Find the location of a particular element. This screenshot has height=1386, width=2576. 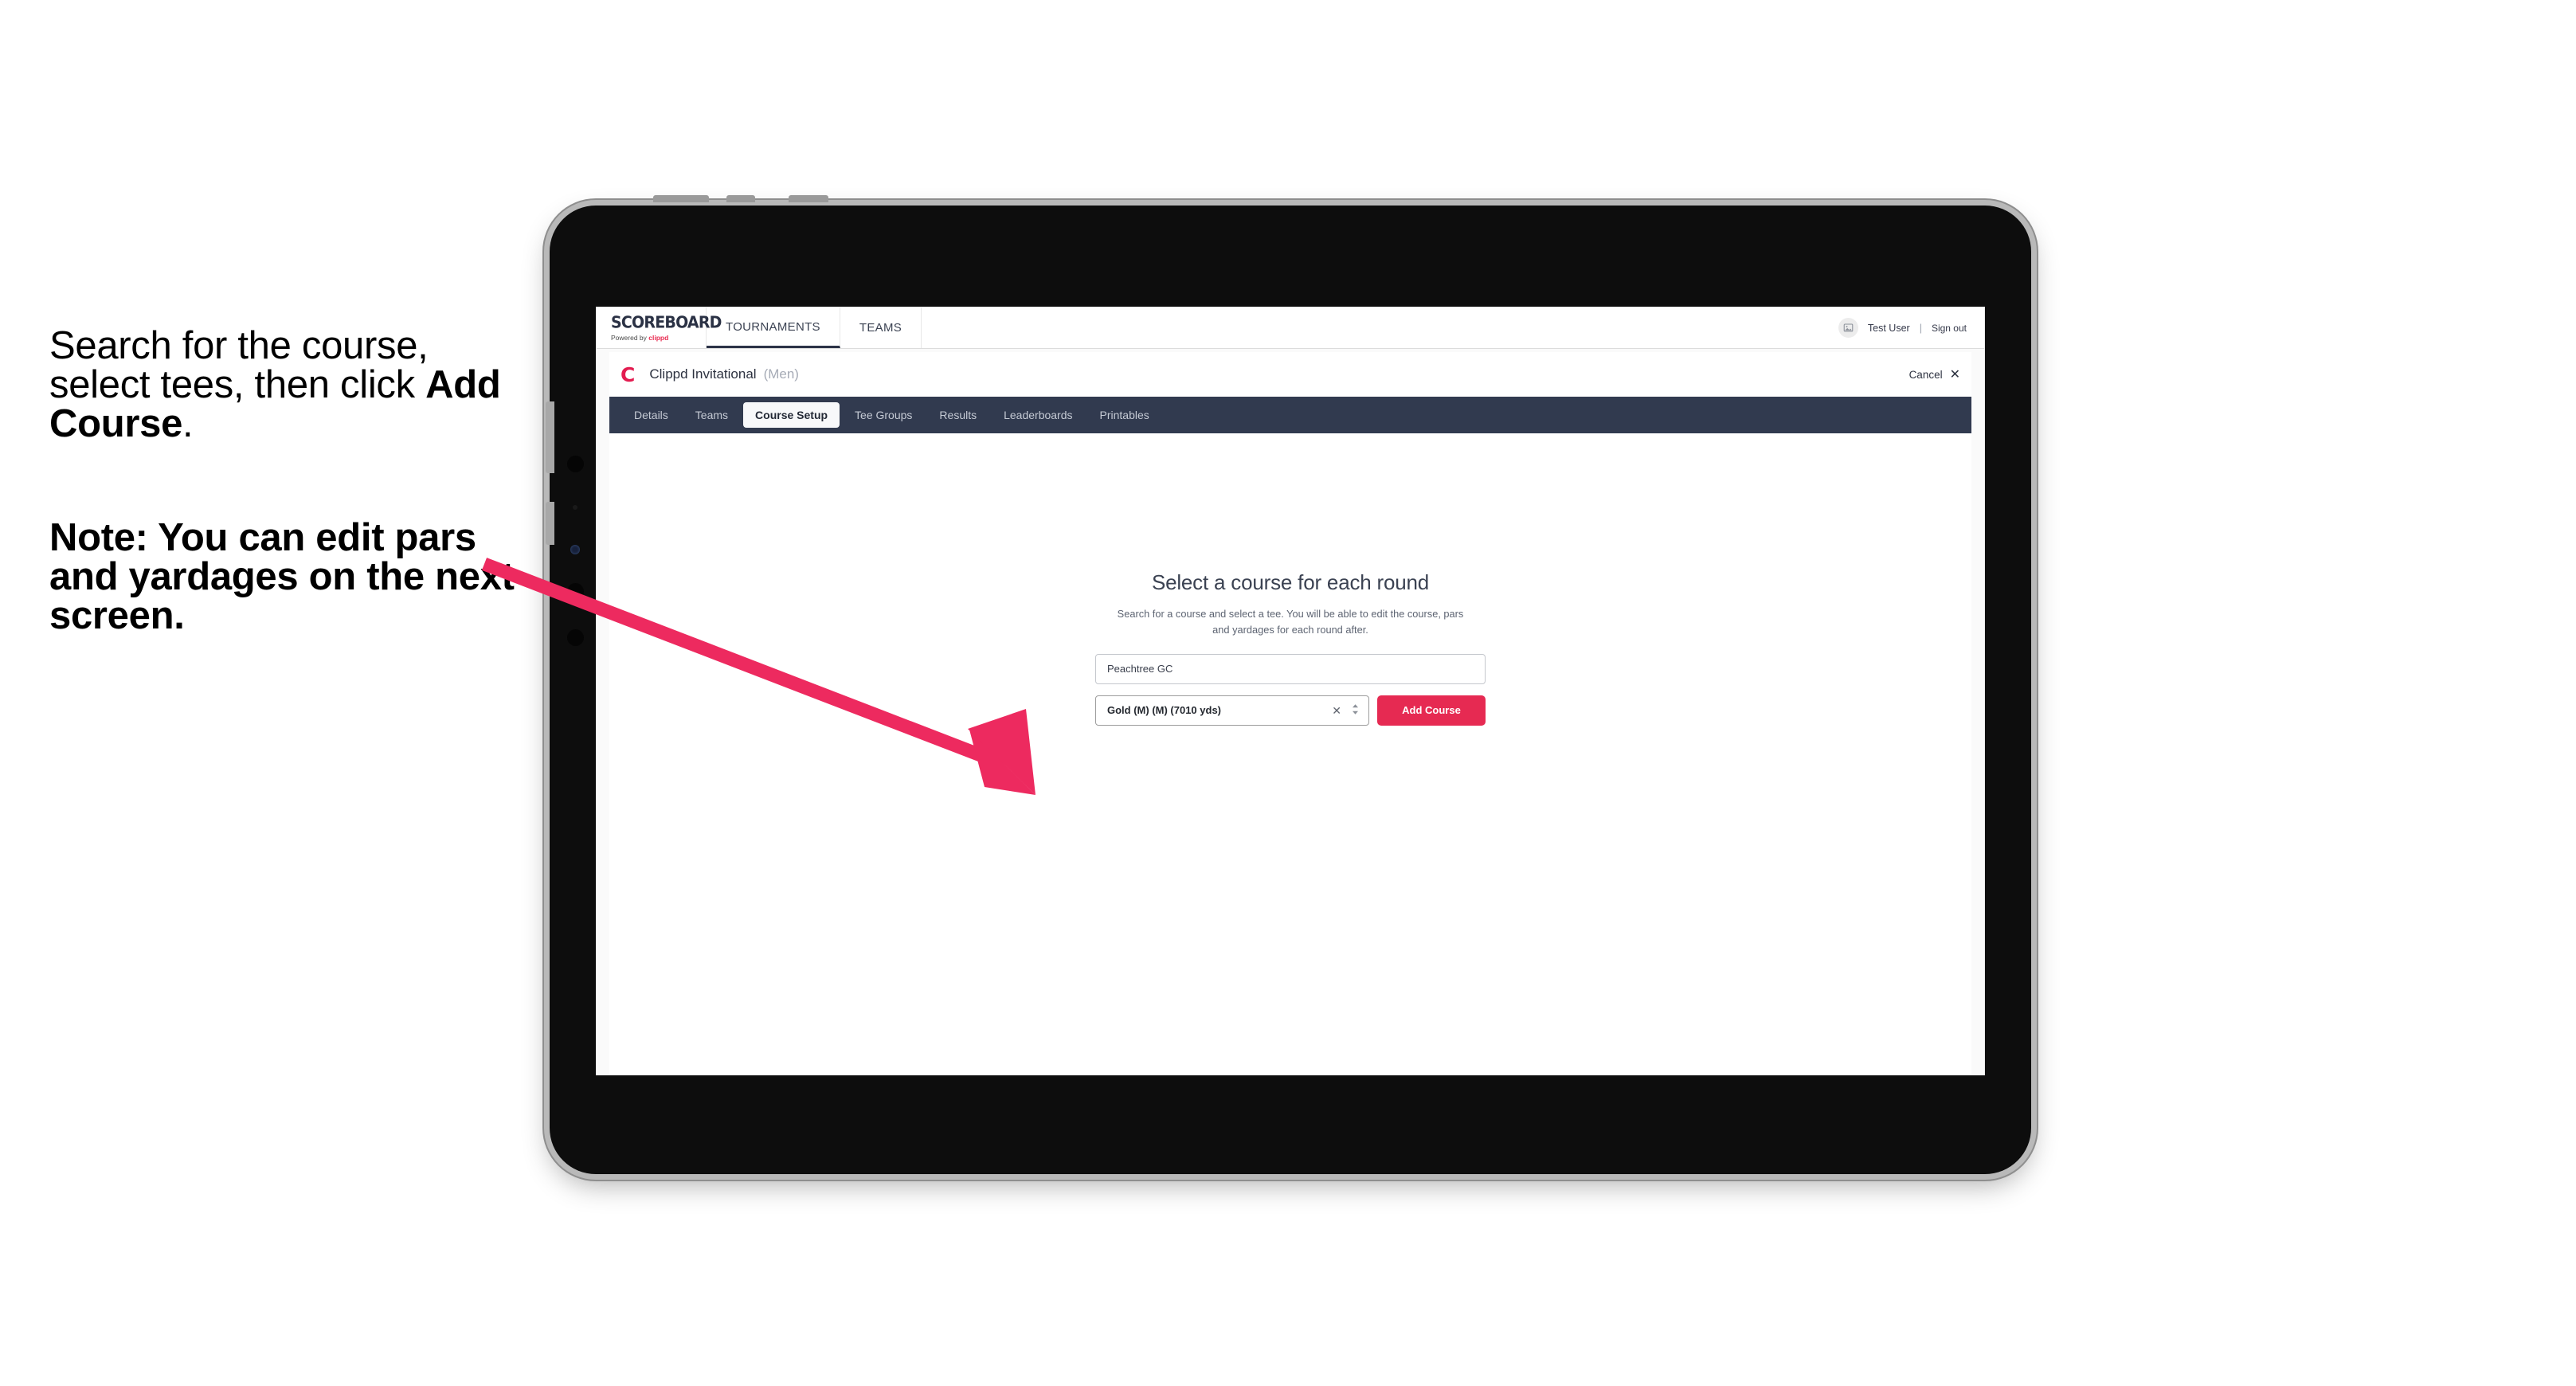

annotation-paragraph-1-suffix: . is located at coordinates (188, 423).